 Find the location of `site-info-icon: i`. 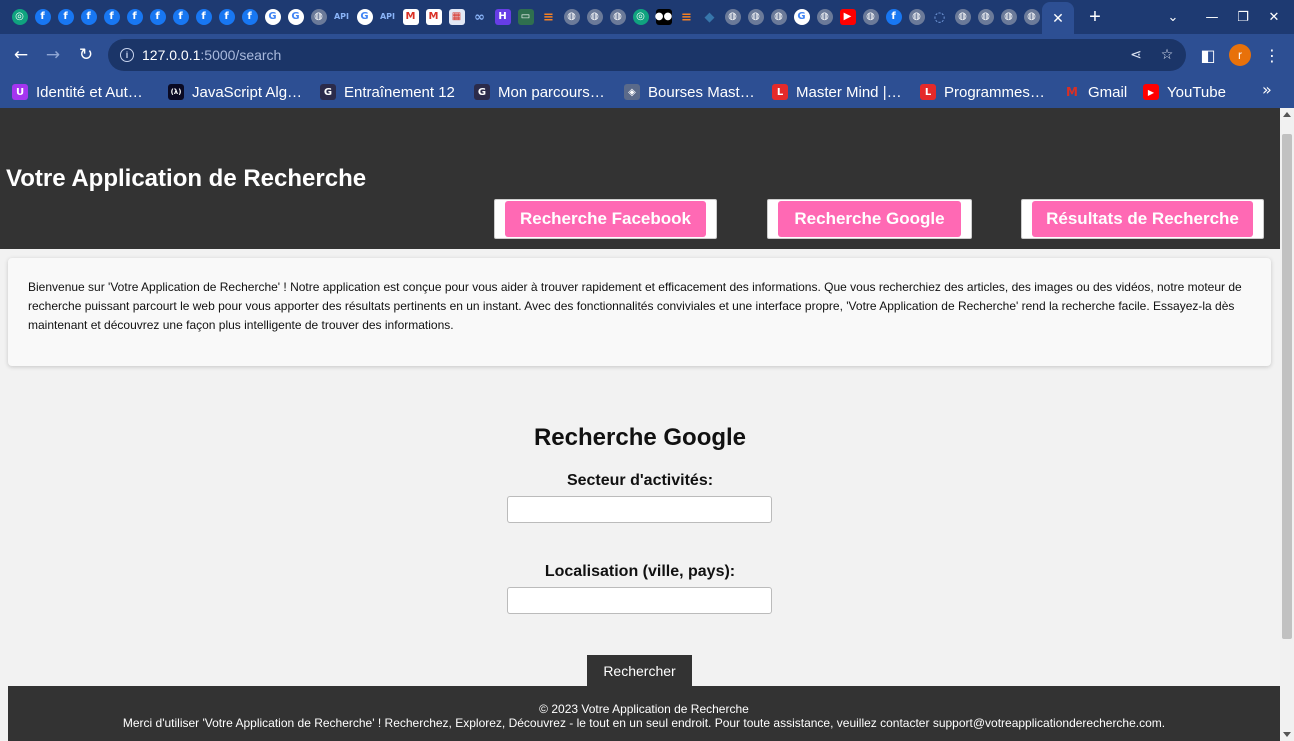

site-info-icon: i is located at coordinates (127, 55).